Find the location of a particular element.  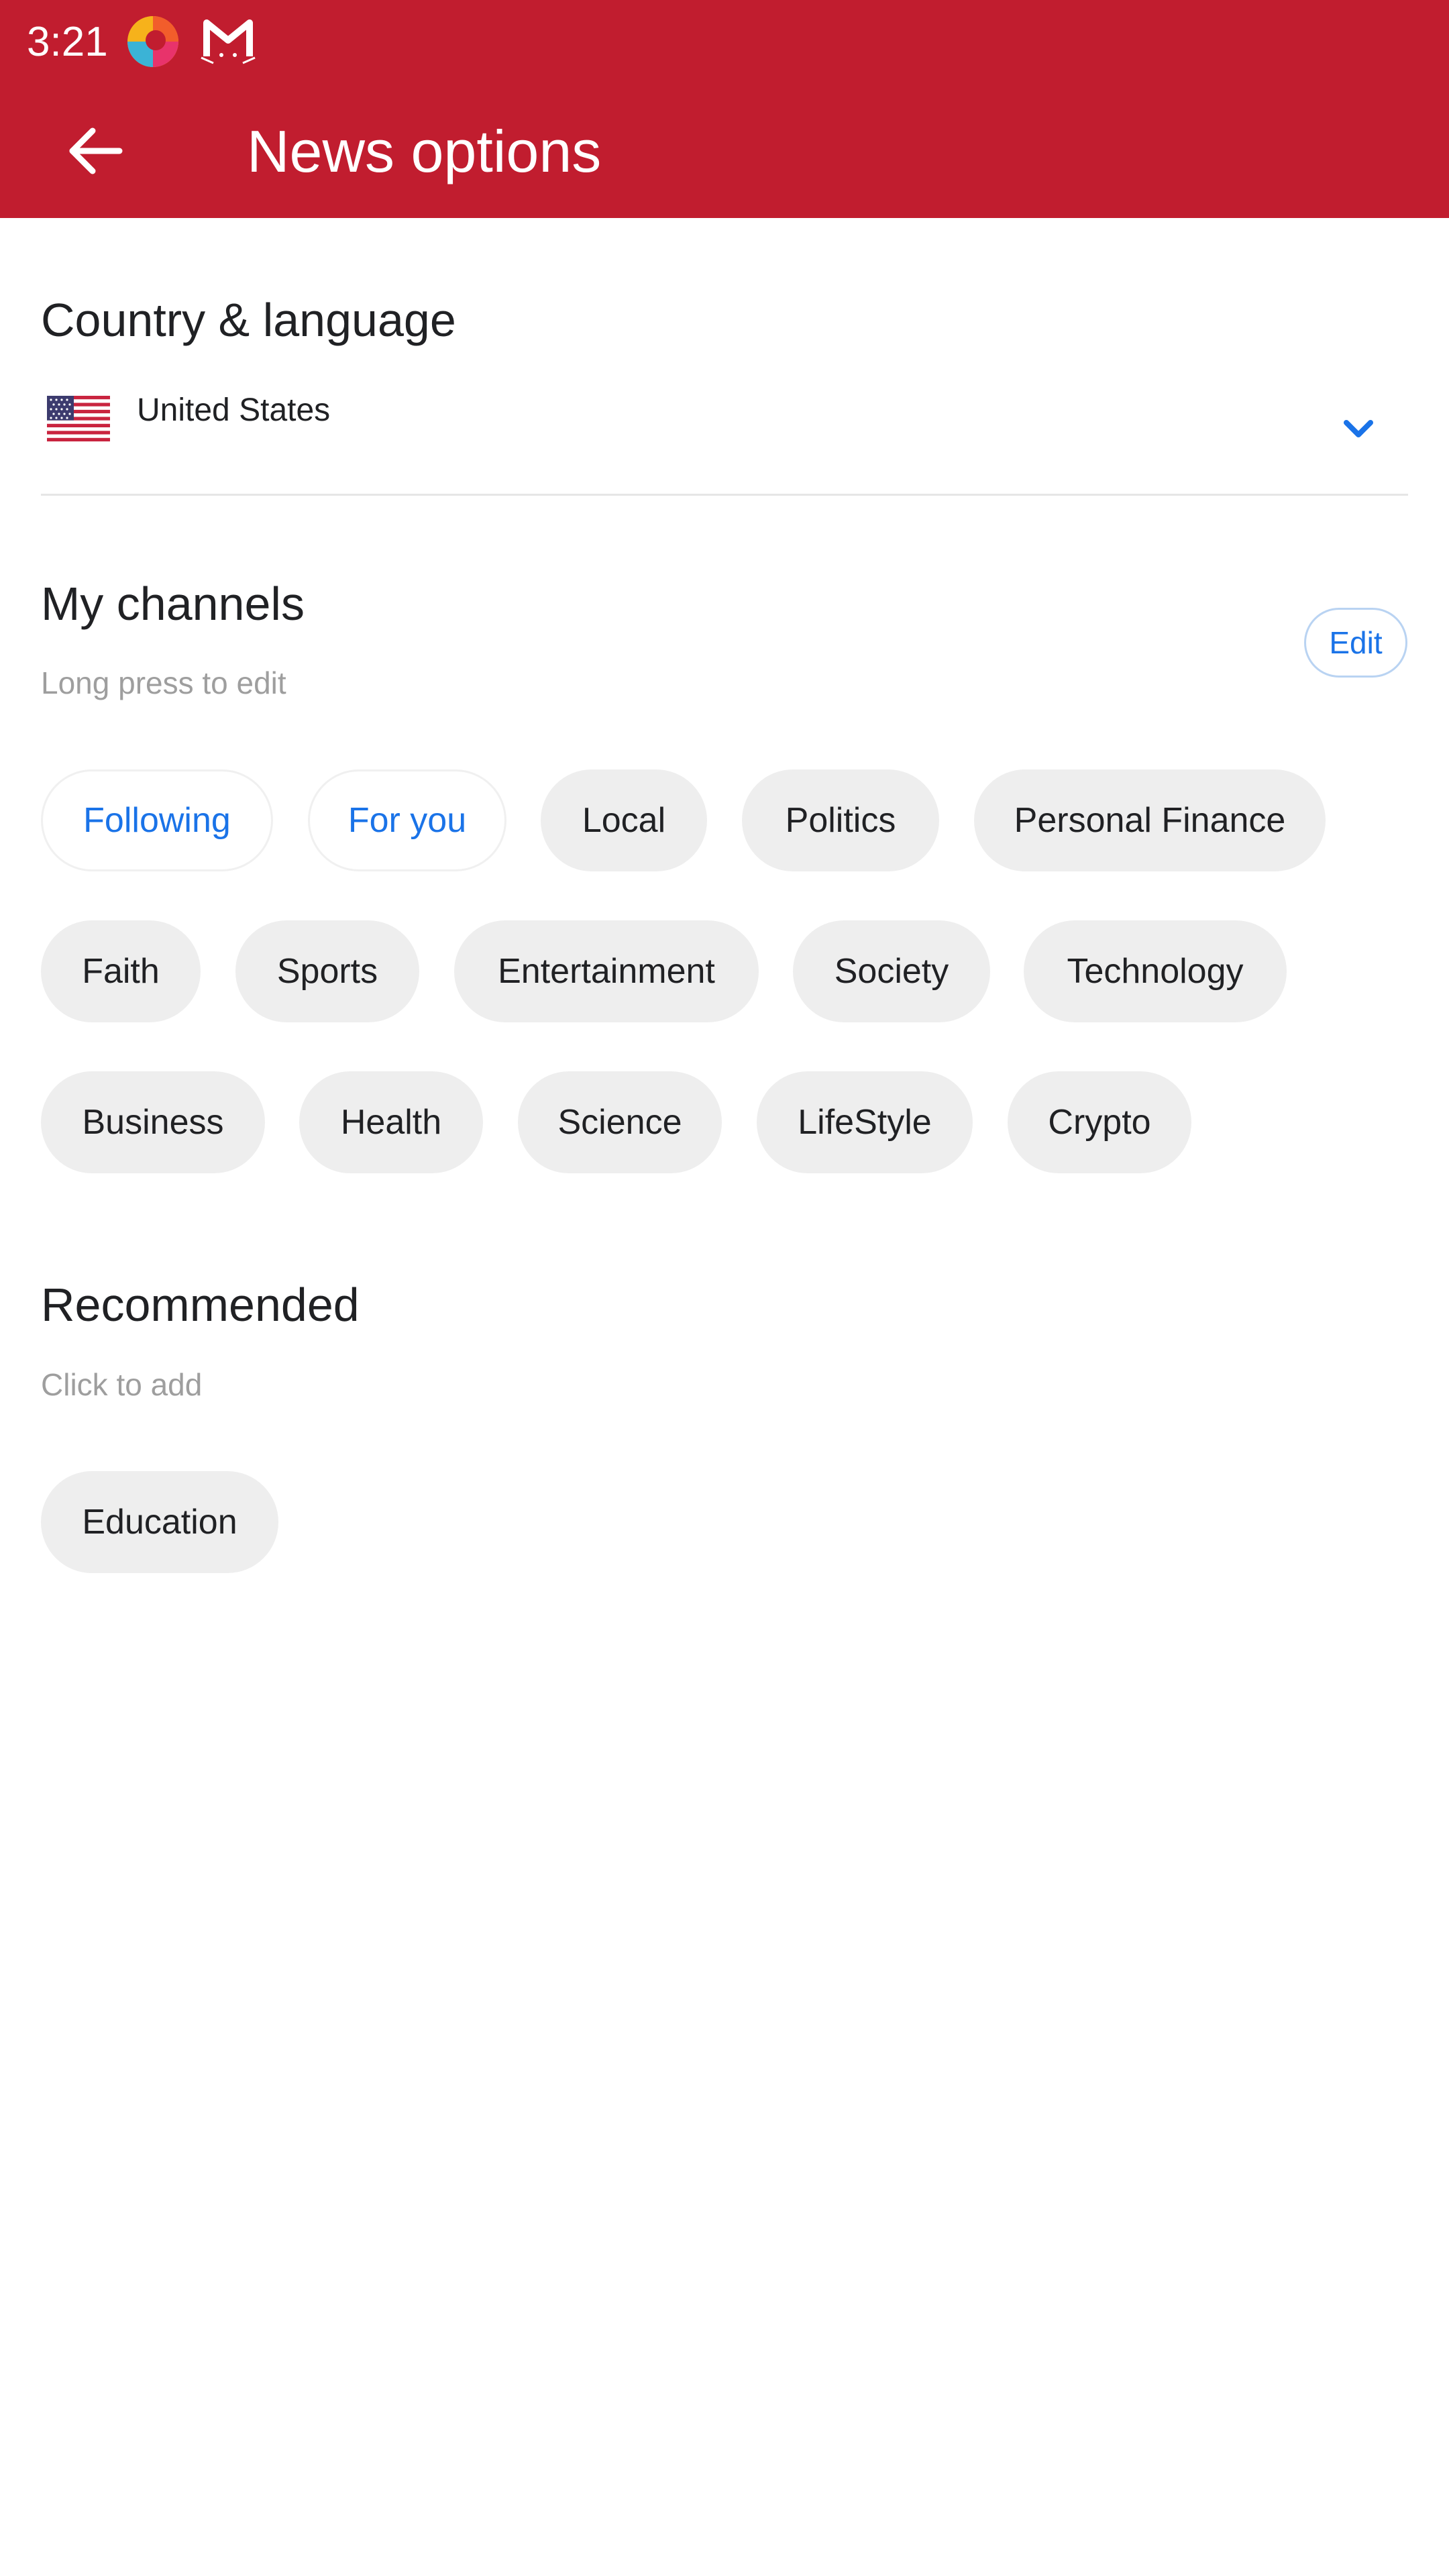

channel-chip: LifeStyle is located at coordinates (865, 1122).